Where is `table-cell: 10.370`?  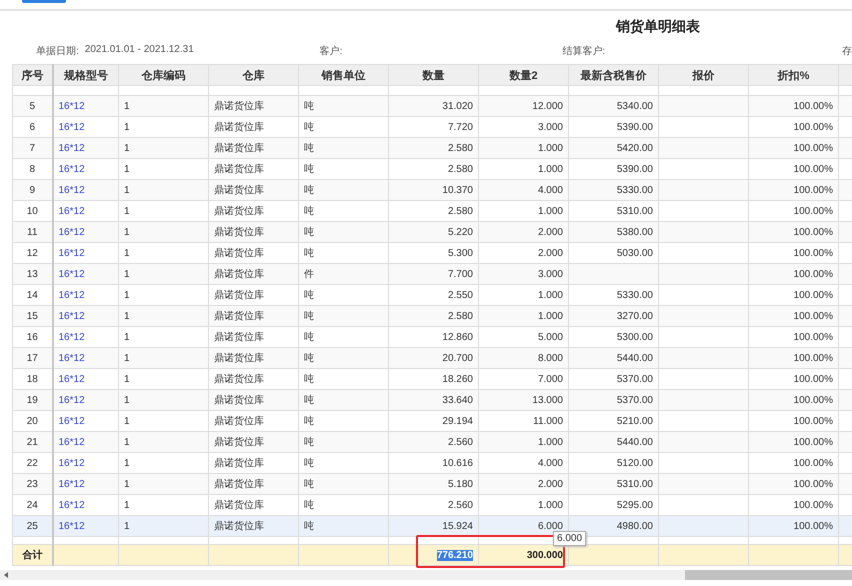
table-cell: 10.370 is located at coordinates (457, 190).